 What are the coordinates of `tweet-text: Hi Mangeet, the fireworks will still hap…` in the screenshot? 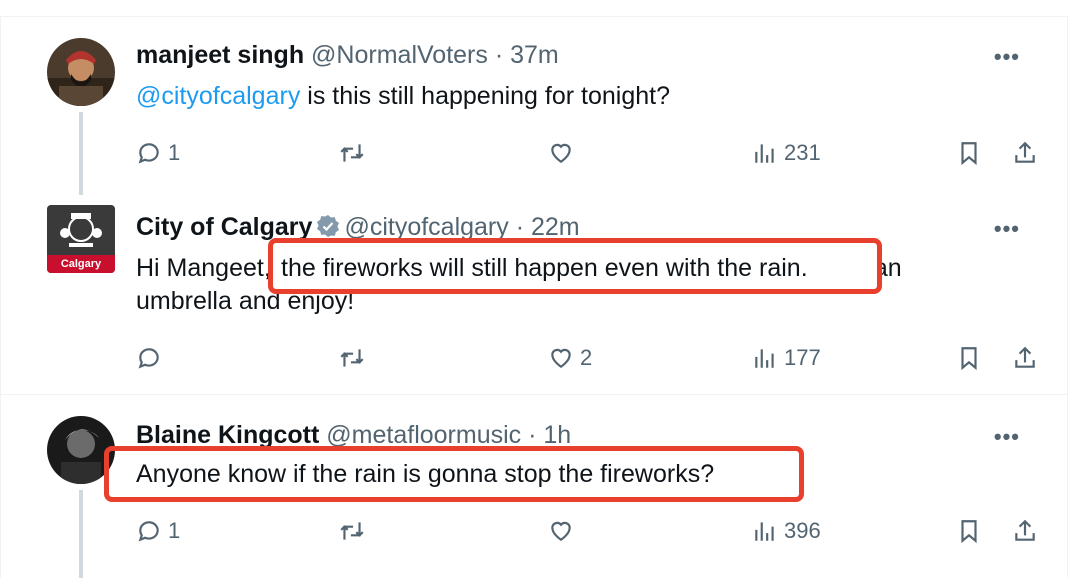 It's located at (556, 285).